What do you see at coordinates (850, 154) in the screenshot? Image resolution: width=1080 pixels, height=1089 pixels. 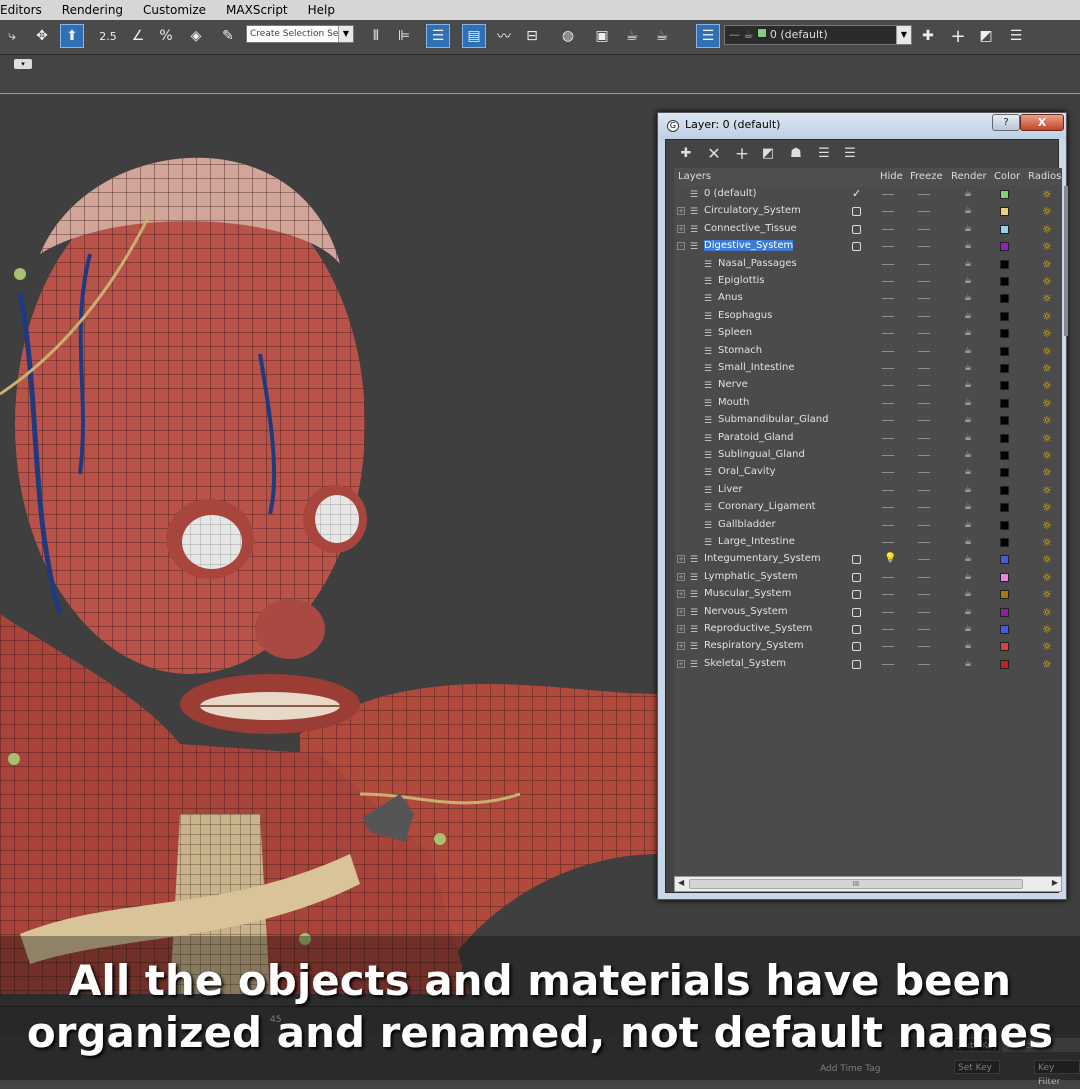 I see `freeze-all-icon: ☰` at bounding box center [850, 154].